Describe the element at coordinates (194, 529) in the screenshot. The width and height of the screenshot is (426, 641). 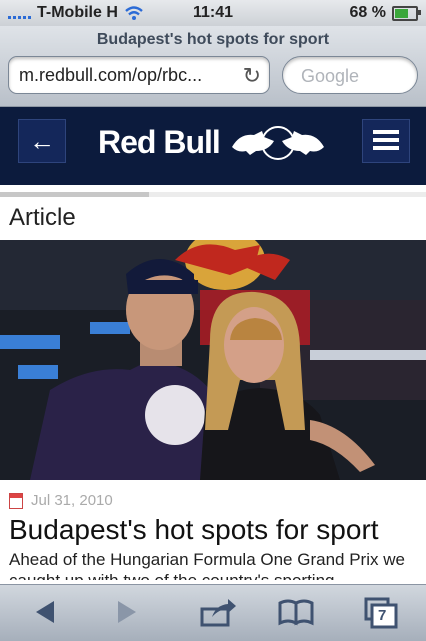
I see `article-title: Budapest's hot spots for sport` at that location.